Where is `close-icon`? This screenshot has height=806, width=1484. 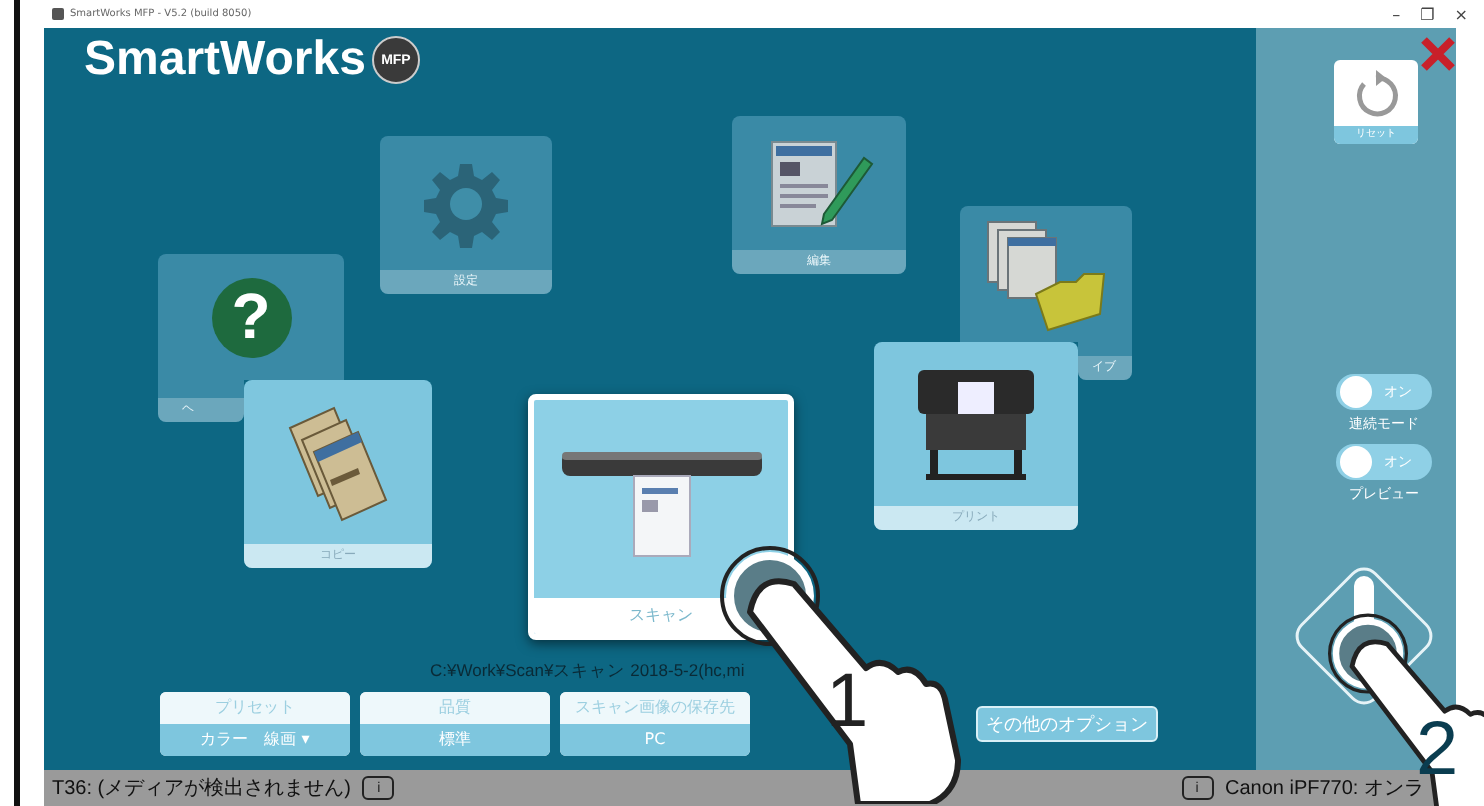 close-icon is located at coordinates (1438, 54).